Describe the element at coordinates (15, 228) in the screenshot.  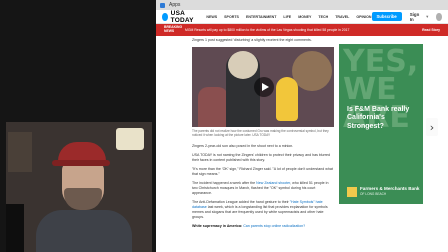
I see `microphone` at that location.